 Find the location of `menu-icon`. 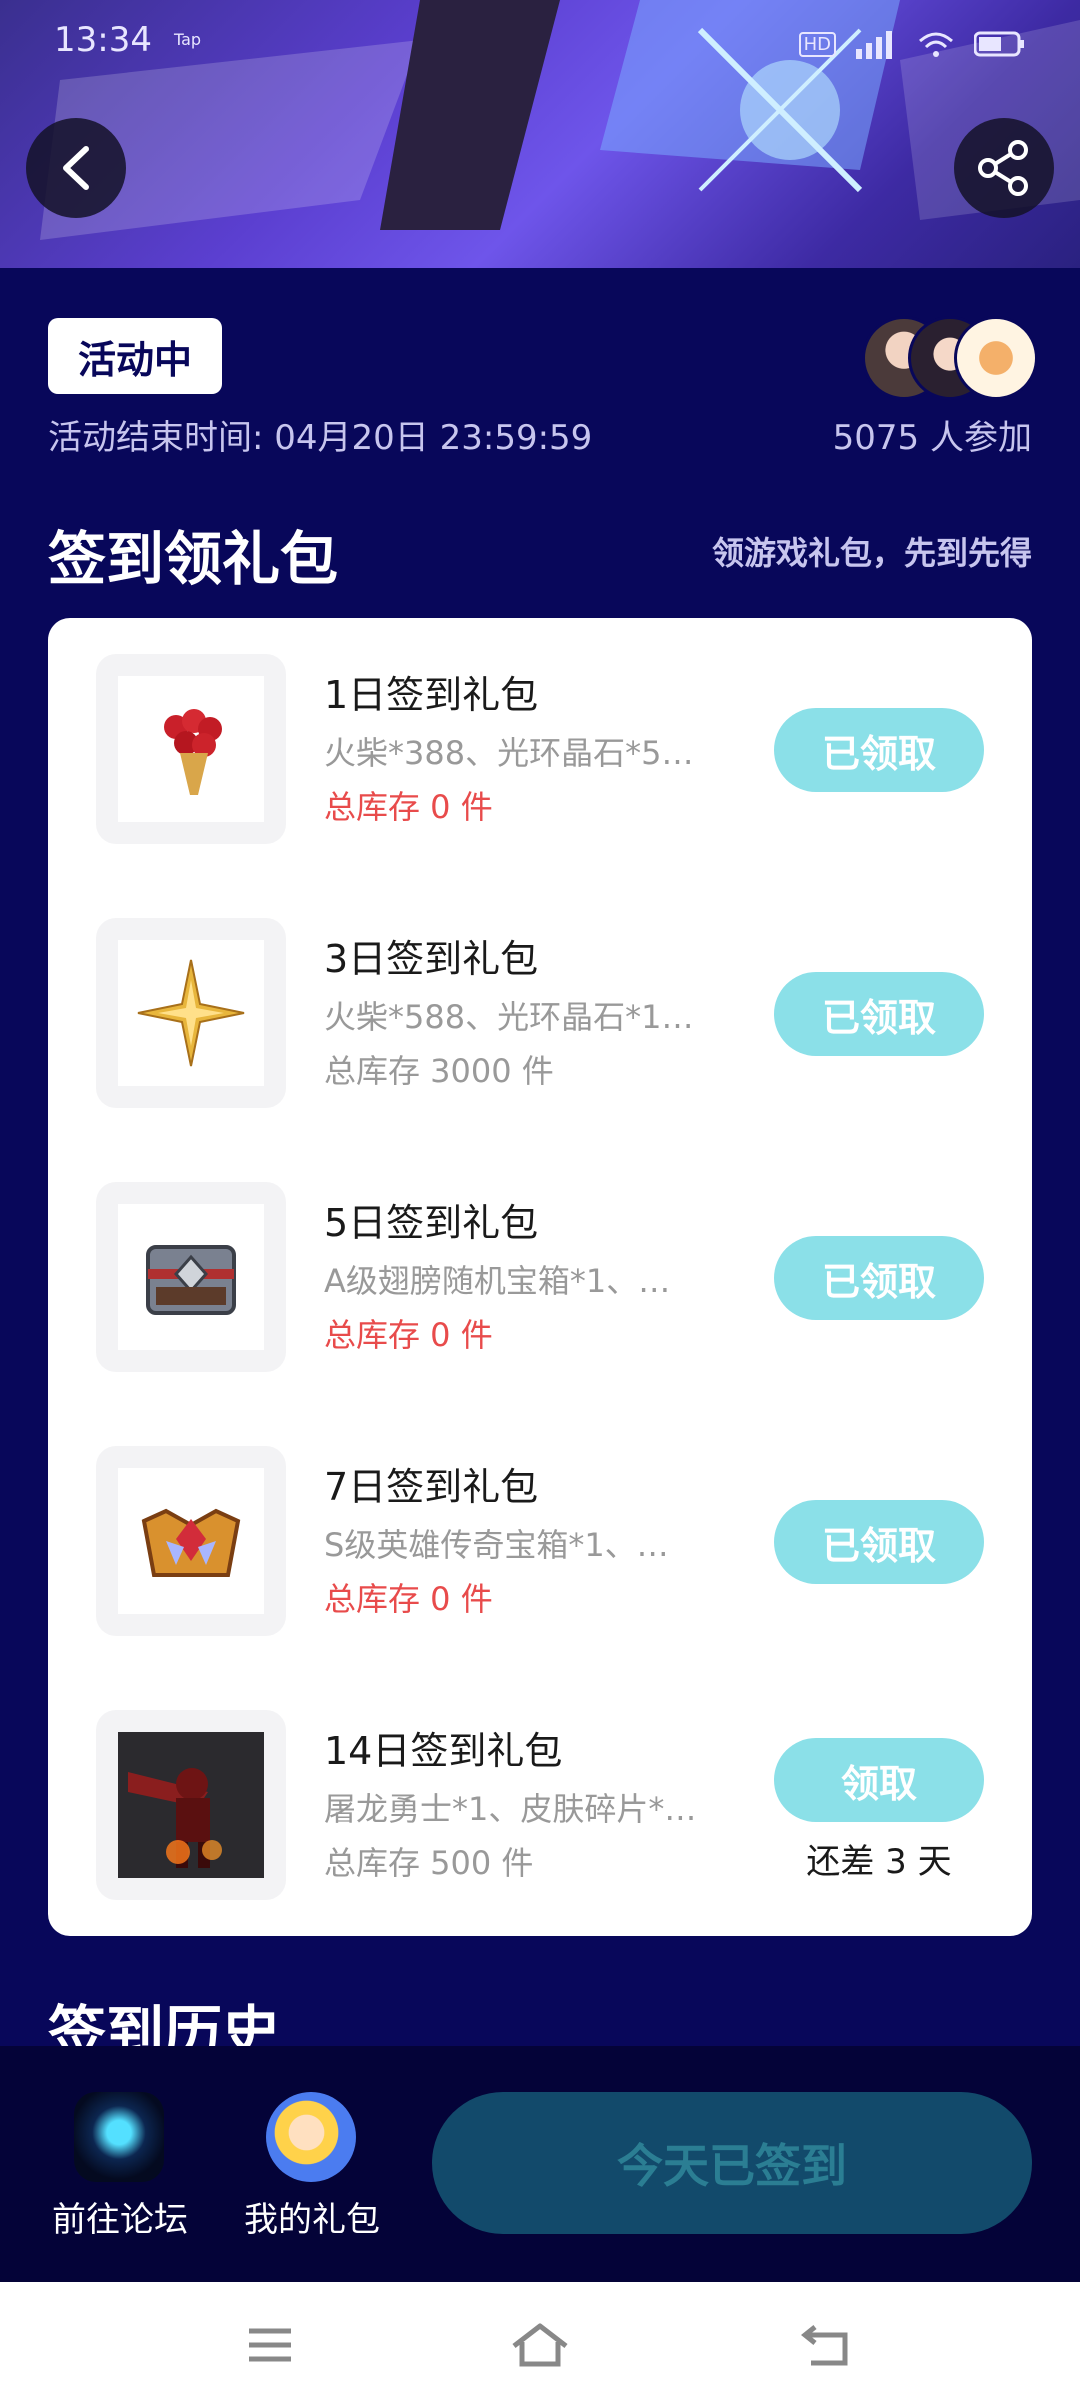

menu-icon is located at coordinates (270, 2345).